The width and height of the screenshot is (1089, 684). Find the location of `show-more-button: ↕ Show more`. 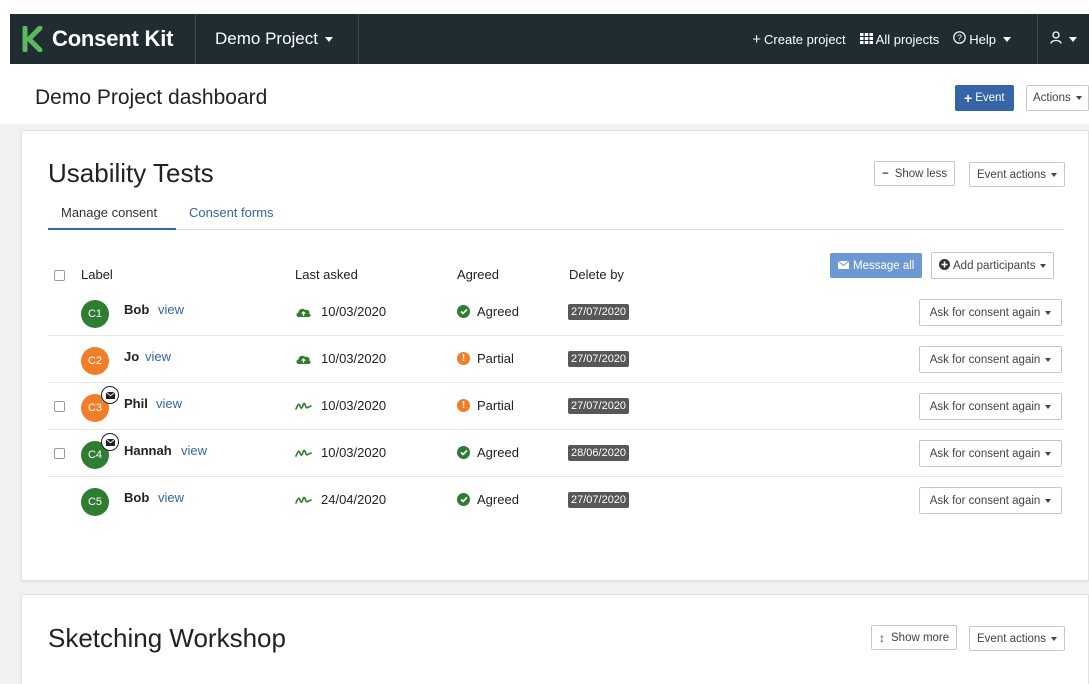

show-more-button: ↕ Show more is located at coordinates (914, 637).